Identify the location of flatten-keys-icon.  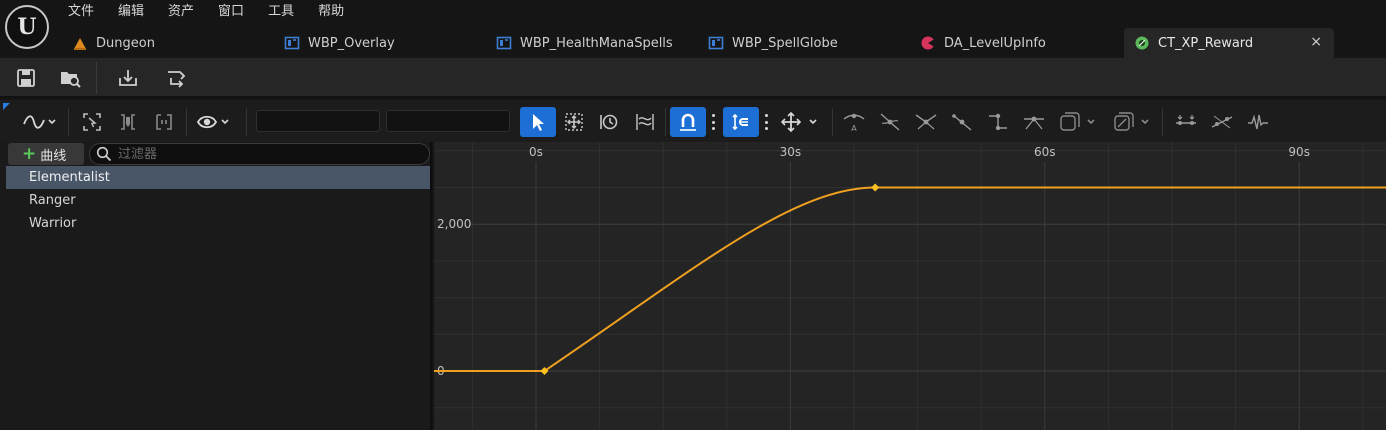
(1186, 120).